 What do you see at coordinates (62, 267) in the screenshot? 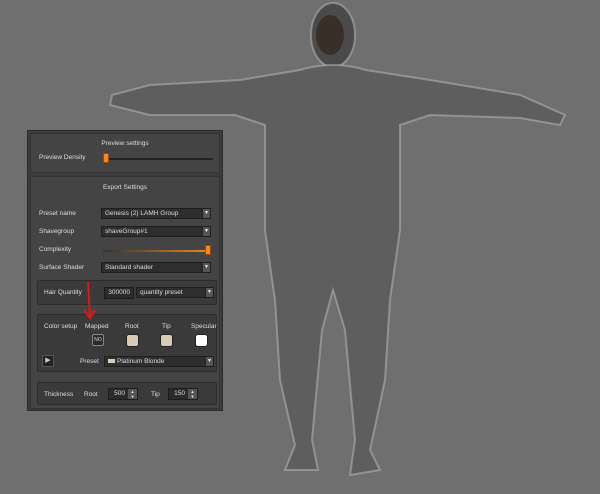
I see `surface-shader-label: Surface Shader` at bounding box center [62, 267].